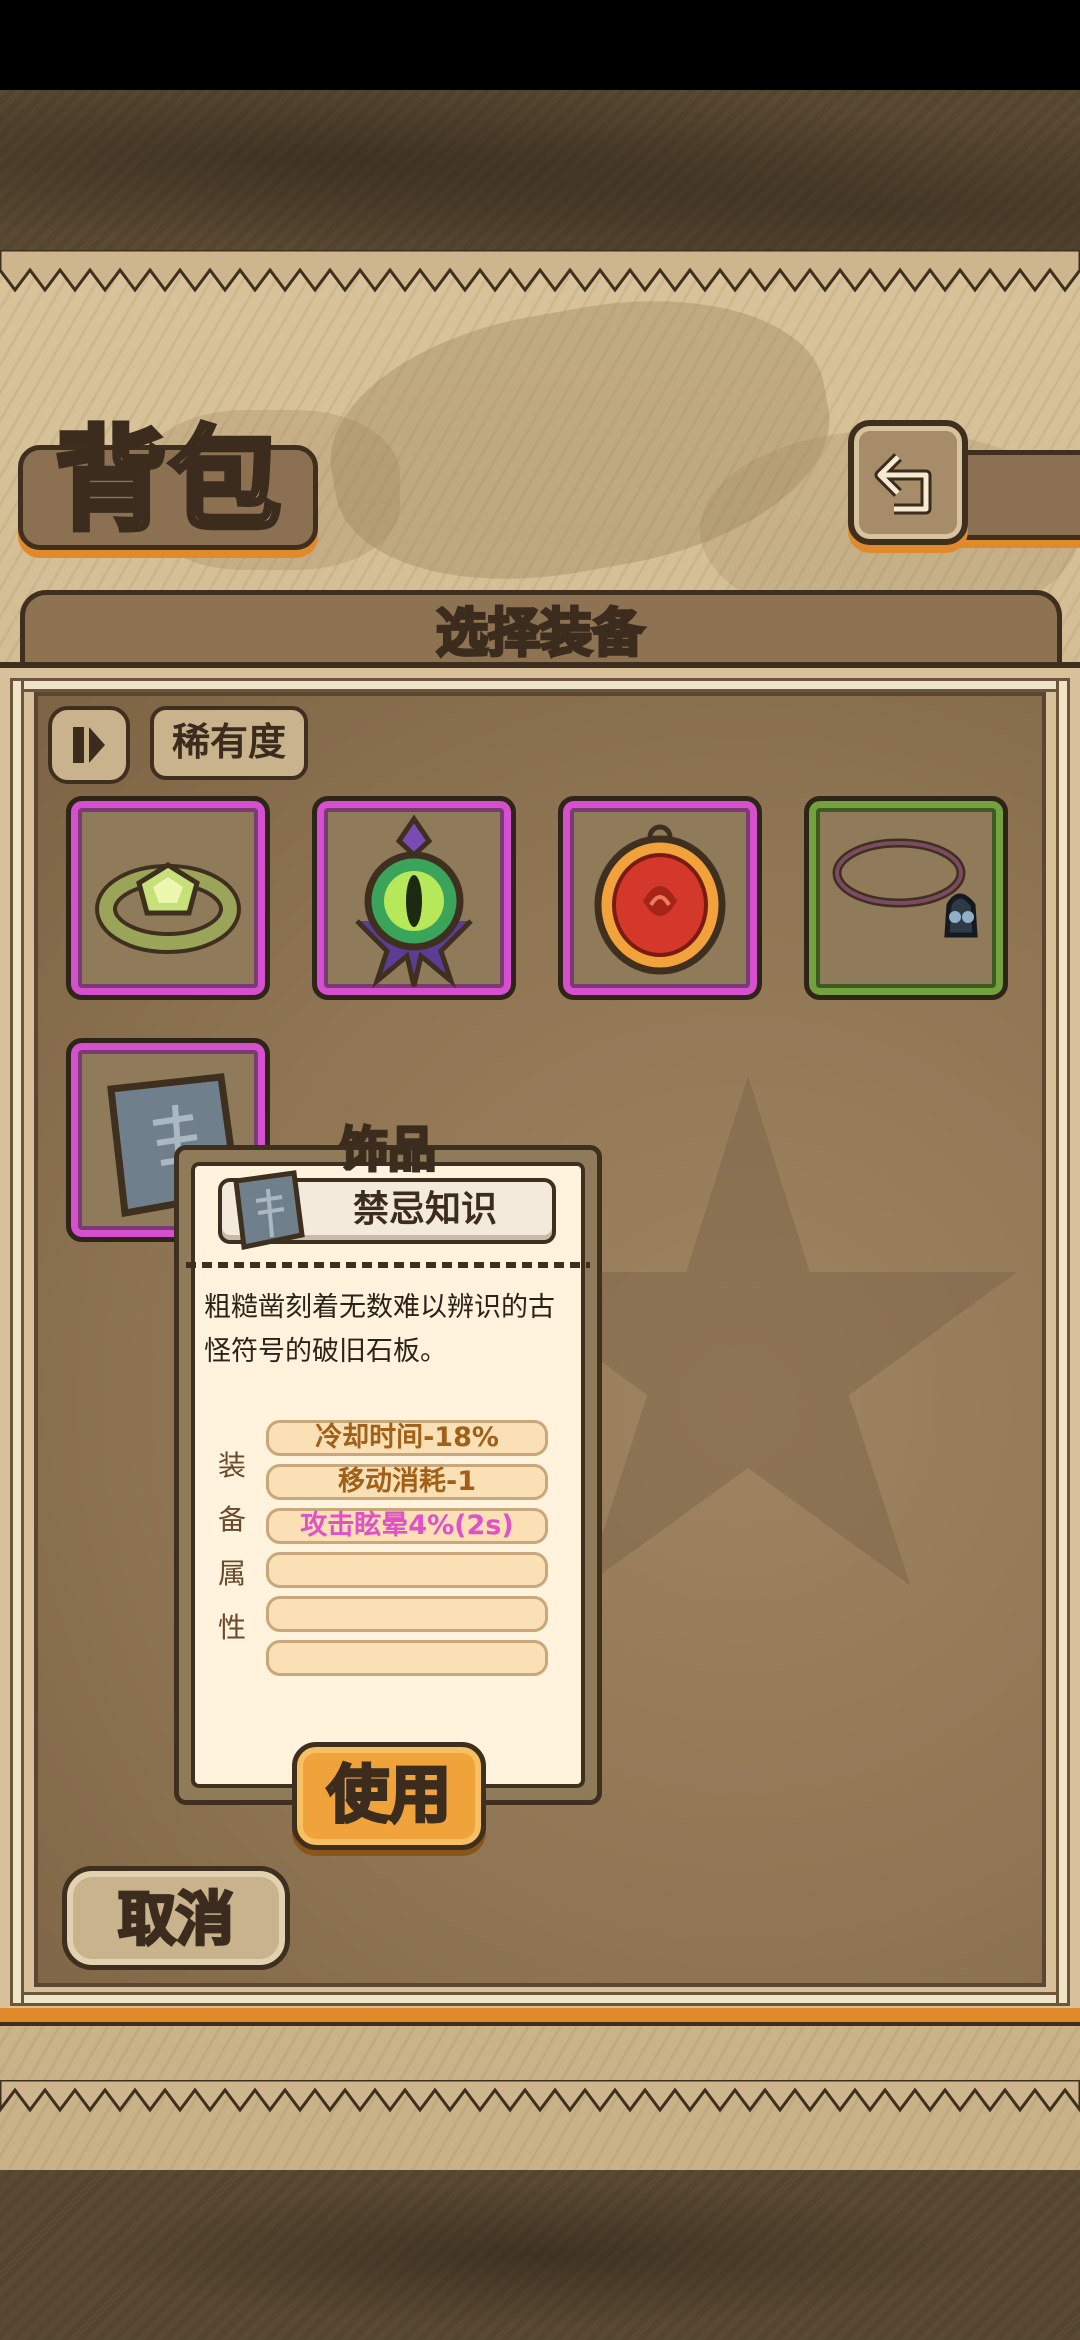 This screenshot has height=2340, width=1080. Describe the element at coordinates (231, 1573) in the screenshot. I see `attr-label-char: 属` at that location.